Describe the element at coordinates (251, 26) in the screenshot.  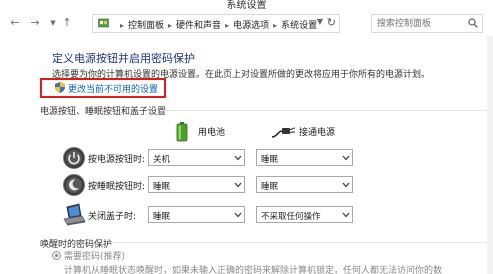
I see `breadcrumb-item: 电源选项` at that location.